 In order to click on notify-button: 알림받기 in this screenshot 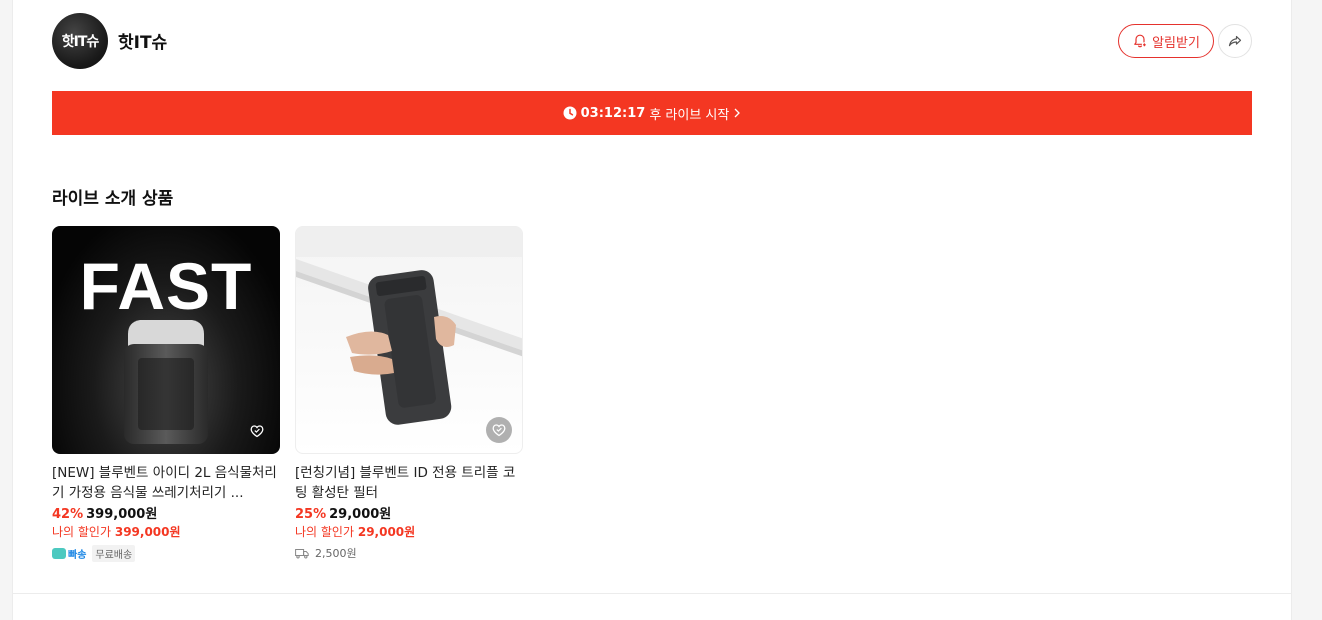, I will do `click(1166, 41)`.